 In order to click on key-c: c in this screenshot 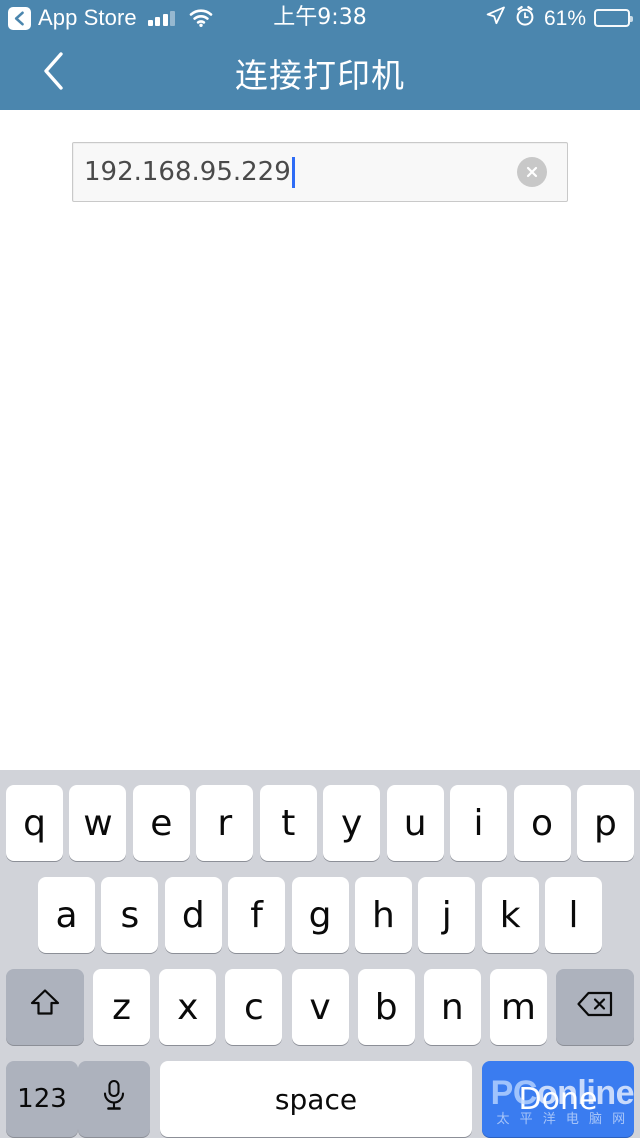, I will do `click(254, 1007)`.